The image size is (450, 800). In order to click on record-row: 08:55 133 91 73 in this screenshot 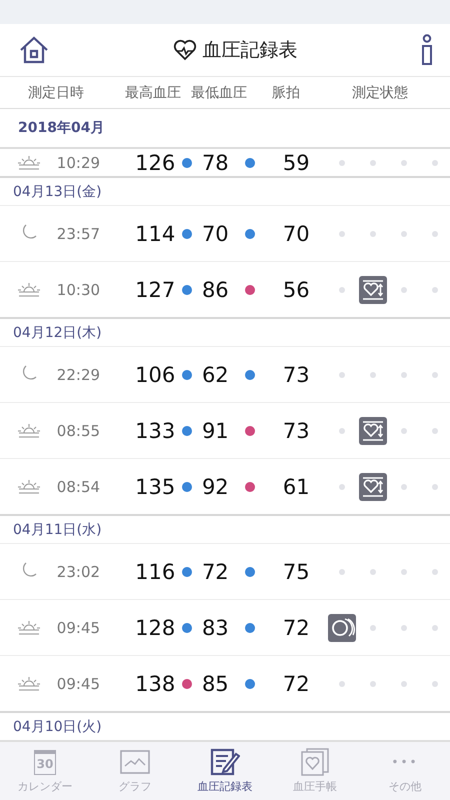, I will do `click(225, 430)`.